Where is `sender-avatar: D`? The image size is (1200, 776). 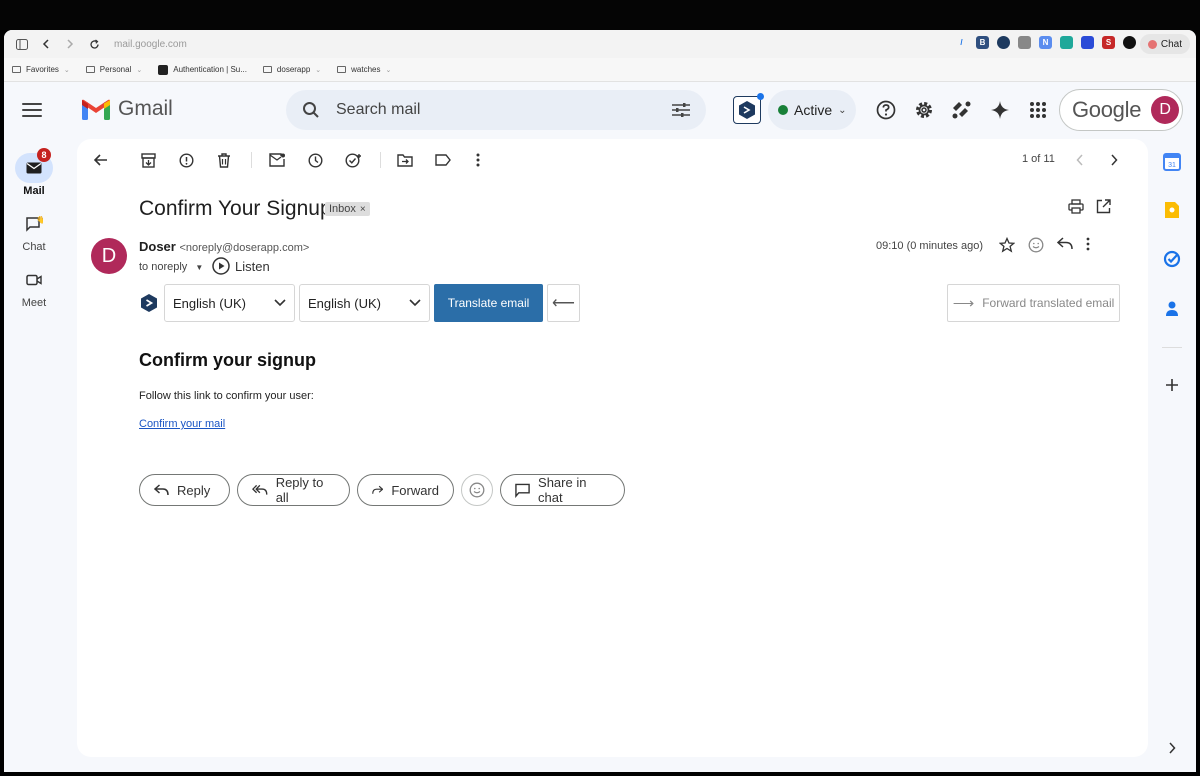 sender-avatar: D is located at coordinates (109, 256).